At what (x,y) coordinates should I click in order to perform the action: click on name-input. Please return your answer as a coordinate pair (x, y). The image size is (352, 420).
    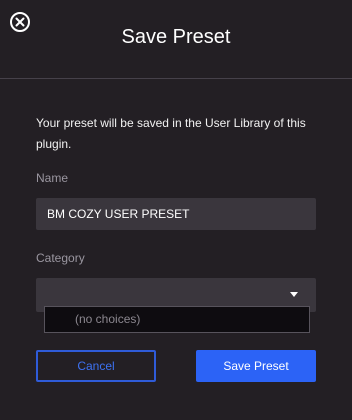
    Looking at the image, I should click on (176, 214).